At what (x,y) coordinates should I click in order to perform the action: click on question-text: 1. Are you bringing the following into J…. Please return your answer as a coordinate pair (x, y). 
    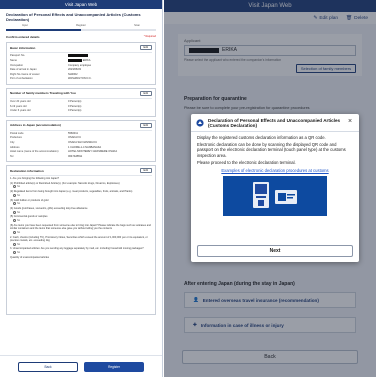
    Looking at the image, I should click on (35, 179).